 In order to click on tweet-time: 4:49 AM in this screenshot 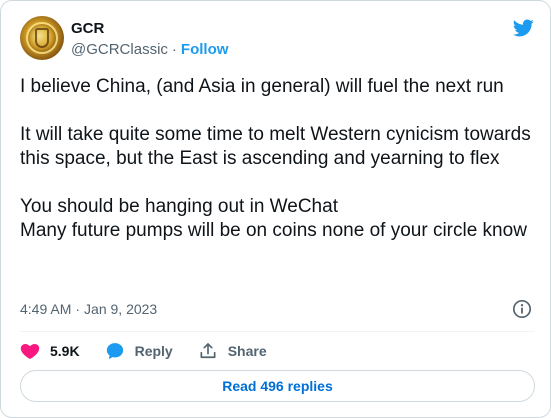, I will do `click(46, 309)`.